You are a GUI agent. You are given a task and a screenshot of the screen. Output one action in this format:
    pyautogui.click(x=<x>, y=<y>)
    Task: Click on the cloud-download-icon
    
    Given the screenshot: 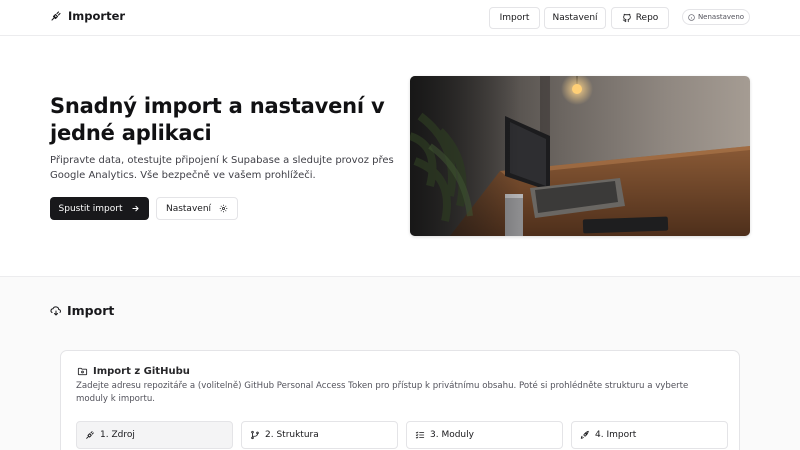 What is the action you would take?
    pyautogui.click(x=55, y=310)
    